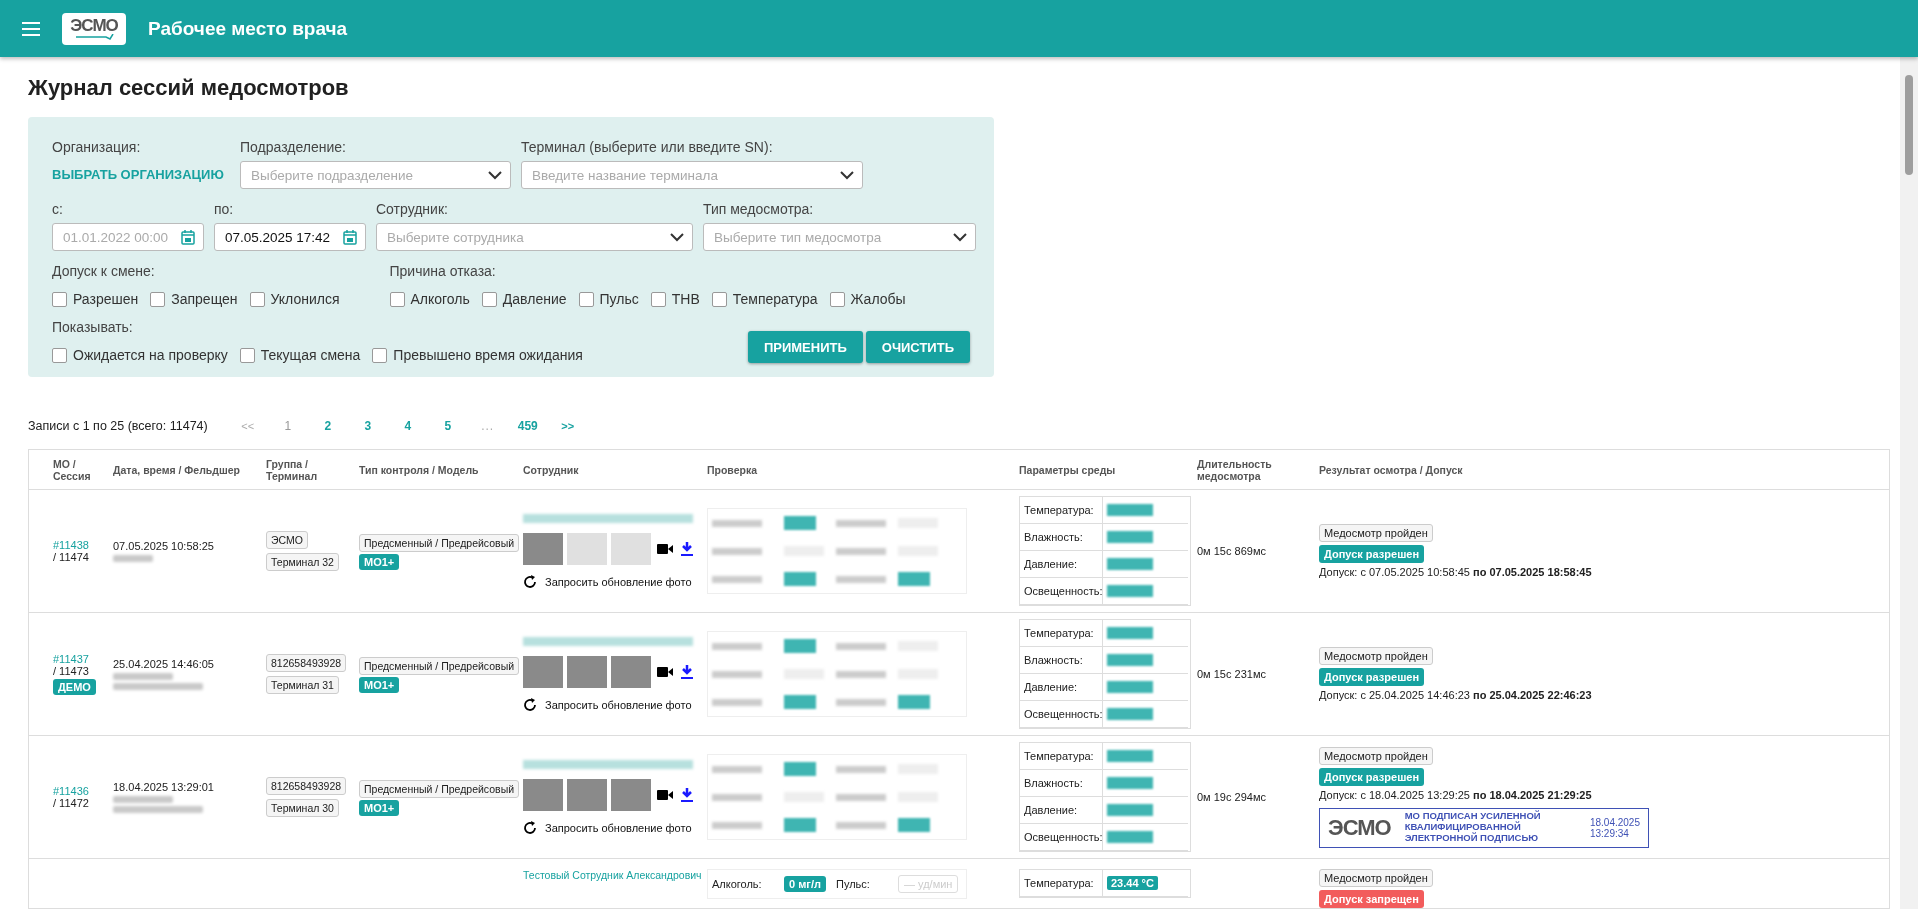  Describe the element at coordinates (327, 426) in the screenshot. I see `page-link: 2` at that location.